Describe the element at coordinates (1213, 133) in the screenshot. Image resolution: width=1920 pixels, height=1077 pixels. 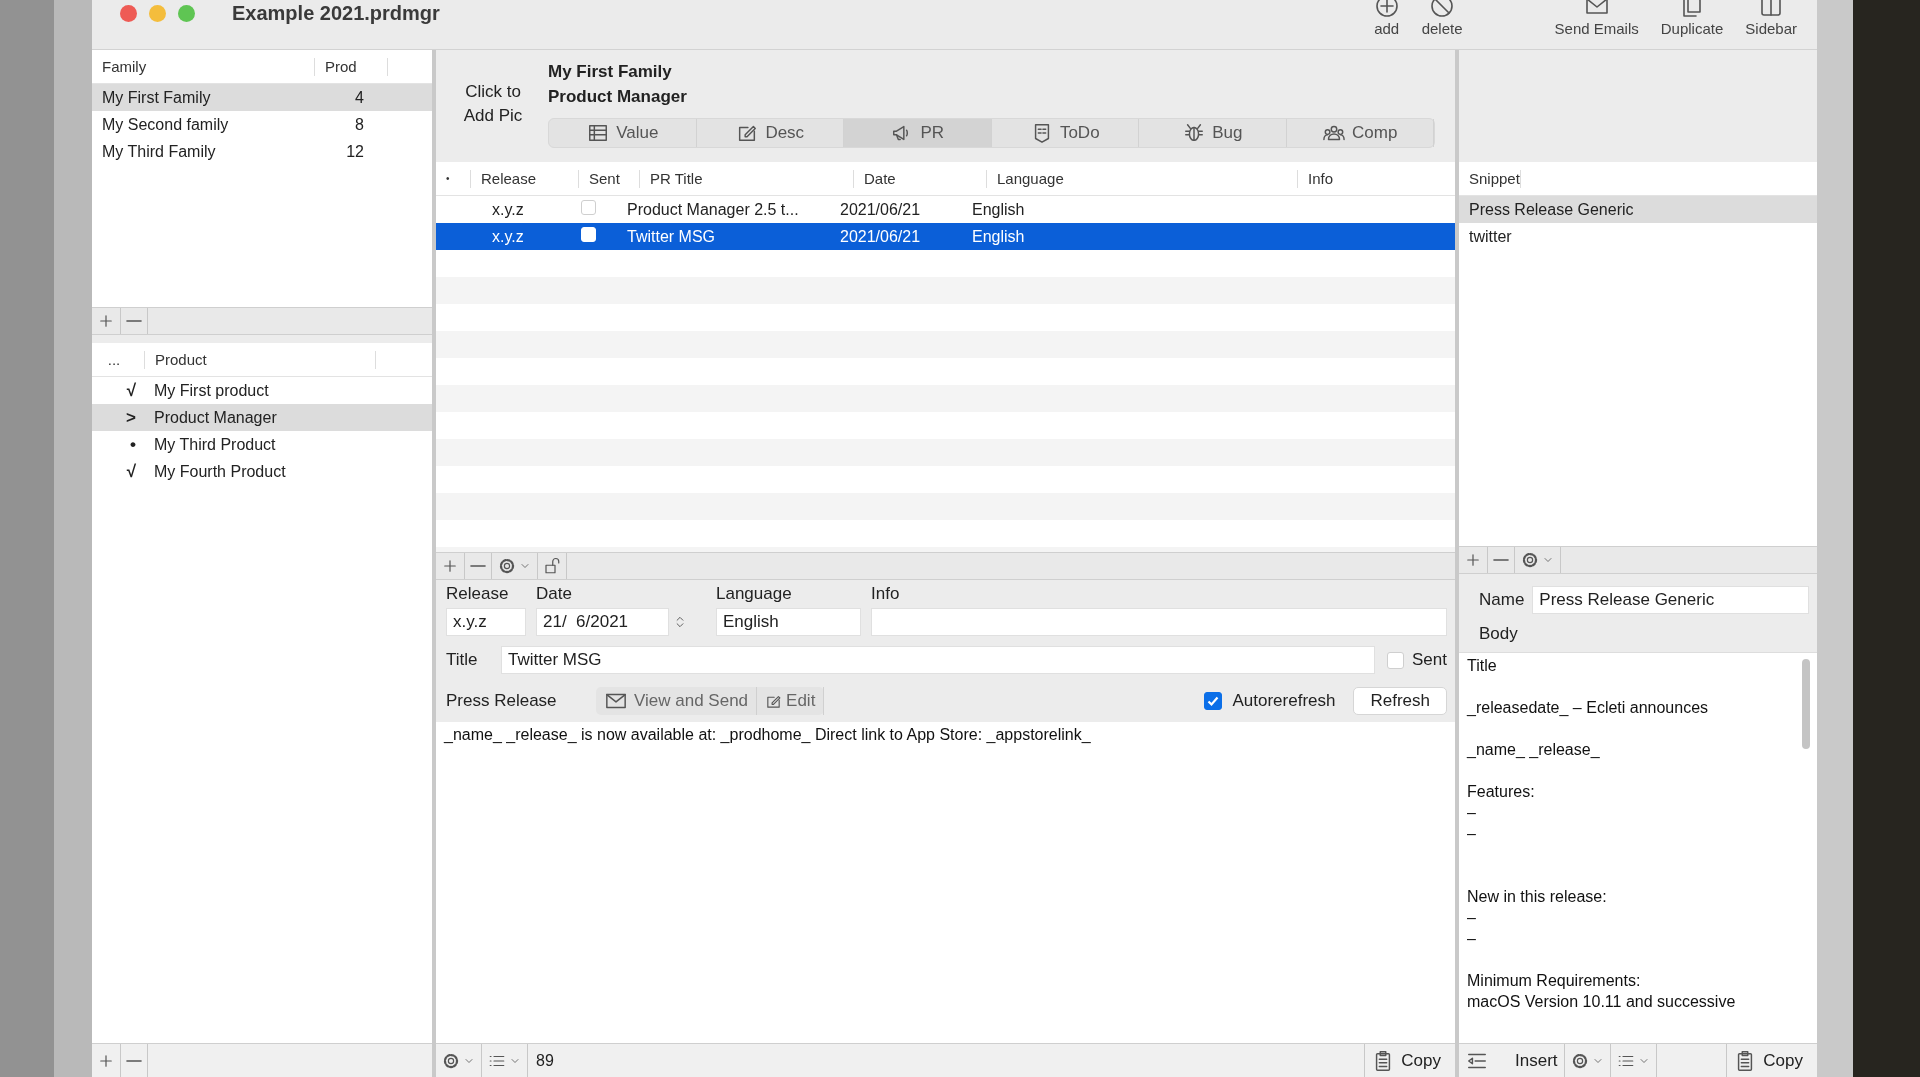
I see `tab: Bug` at that location.